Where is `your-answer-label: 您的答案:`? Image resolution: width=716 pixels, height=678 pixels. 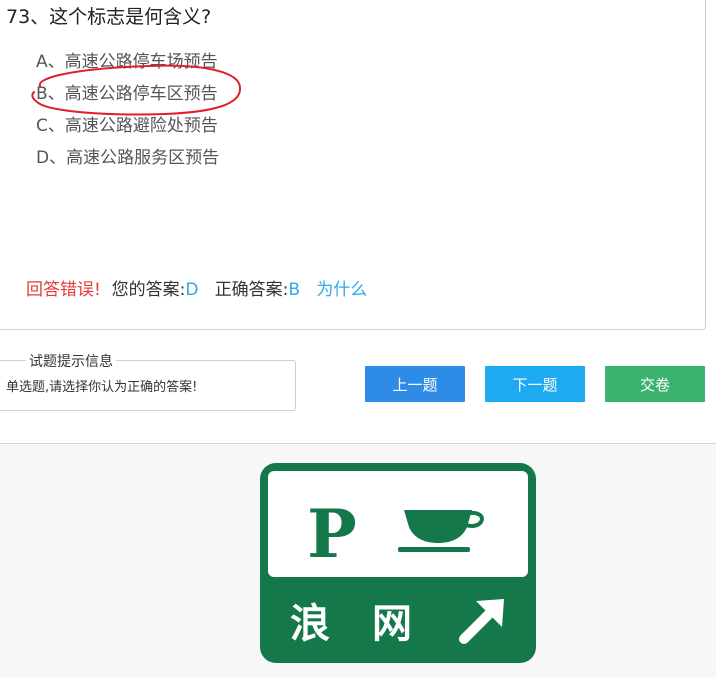
your-answer-label: 您的答案: is located at coordinates (148, 290).